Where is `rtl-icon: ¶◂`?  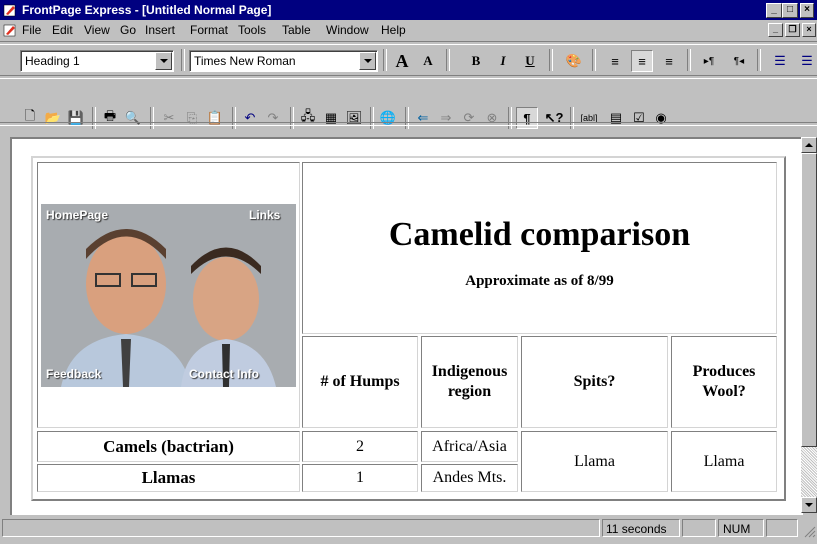
rtl-icon: ¶◂ is located at coordinates (739, 61).